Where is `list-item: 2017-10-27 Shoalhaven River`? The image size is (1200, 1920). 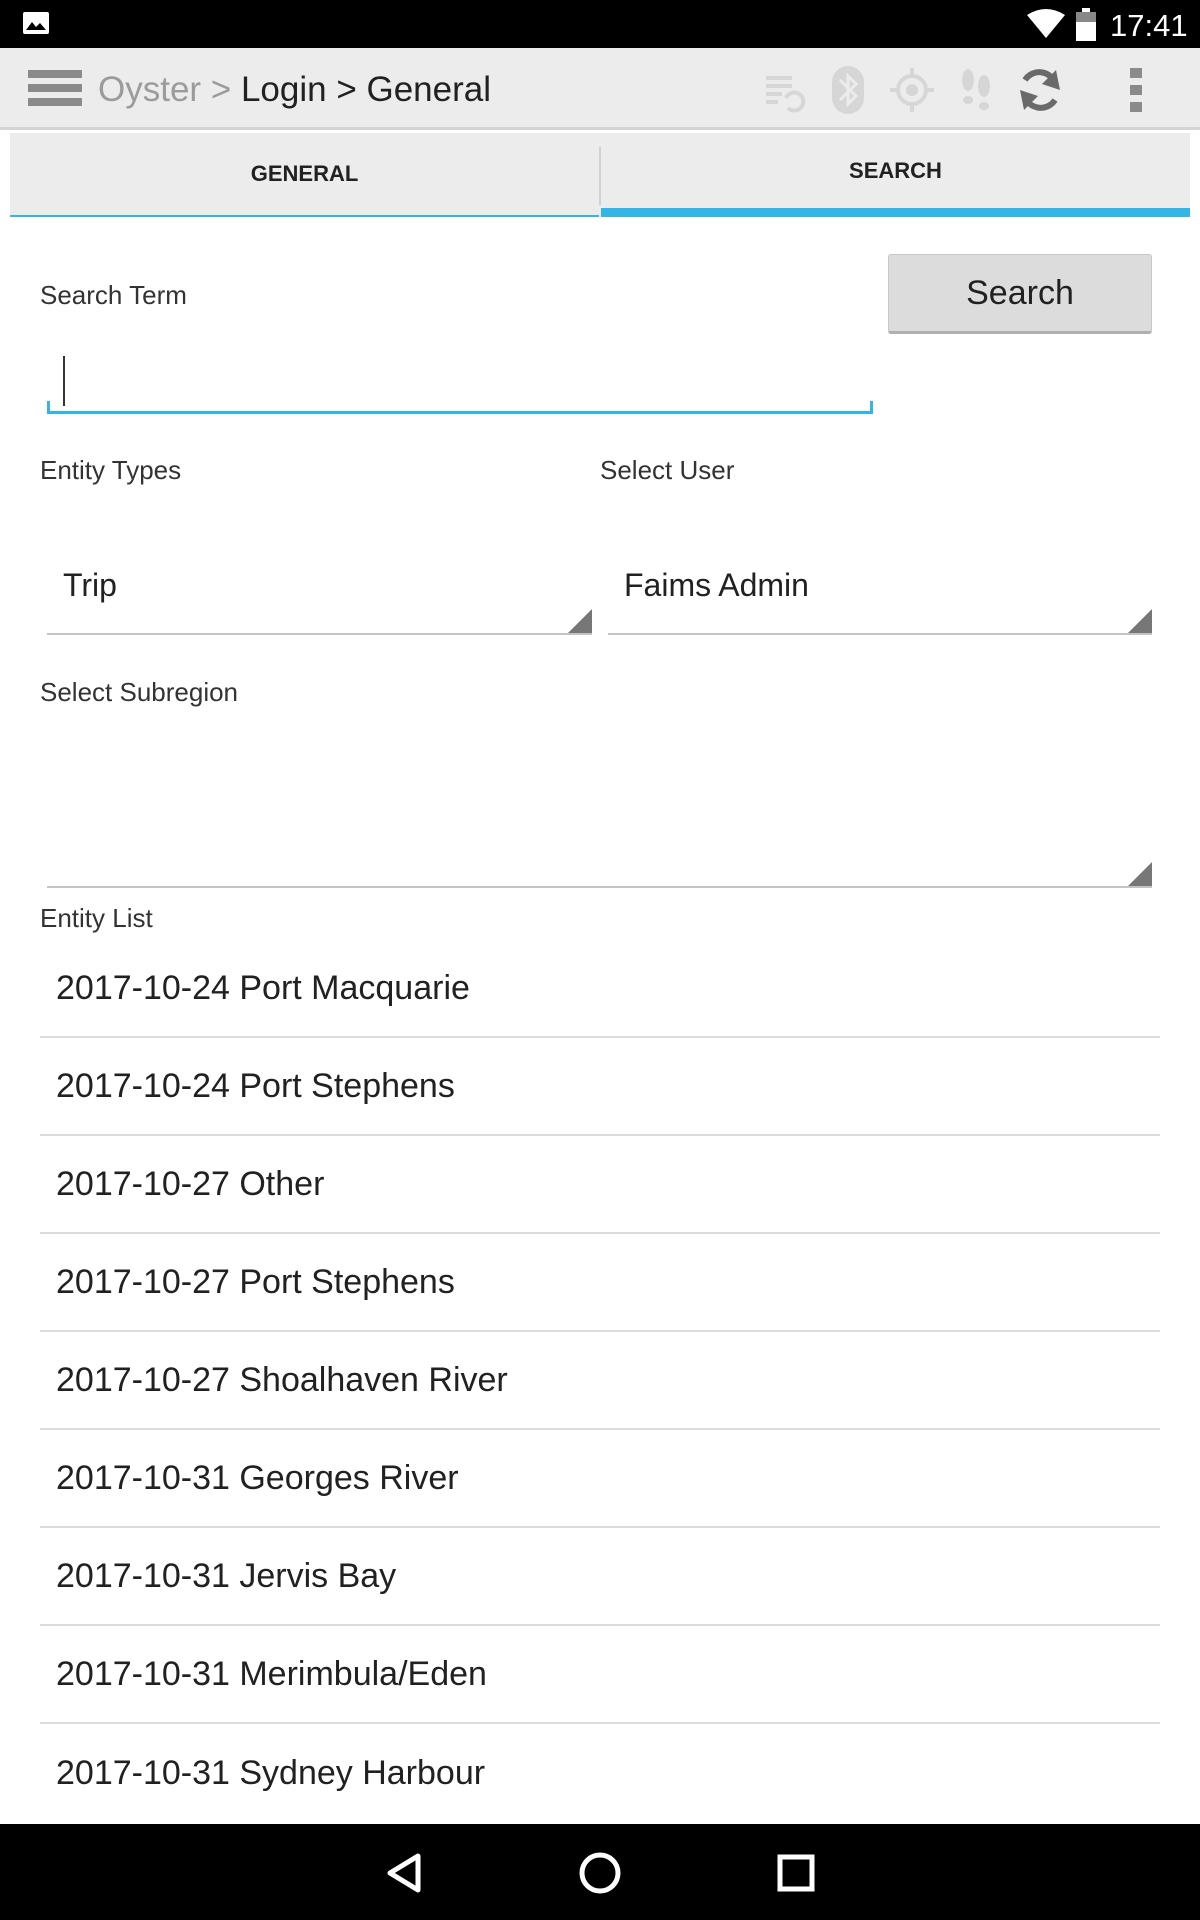
list-item: 2017-10-27 Shoalhaven River is located at coordinates (600, 1381).